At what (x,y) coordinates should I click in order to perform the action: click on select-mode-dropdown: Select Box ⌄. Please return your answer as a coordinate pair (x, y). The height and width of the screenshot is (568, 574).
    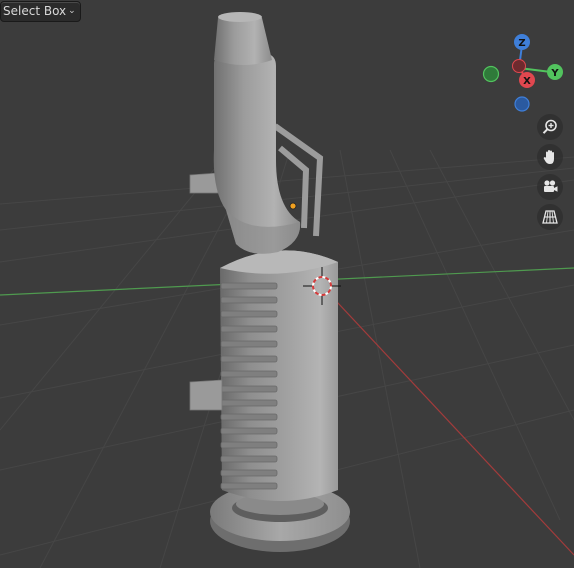
    Looking at the image, I should click on (40, 11).